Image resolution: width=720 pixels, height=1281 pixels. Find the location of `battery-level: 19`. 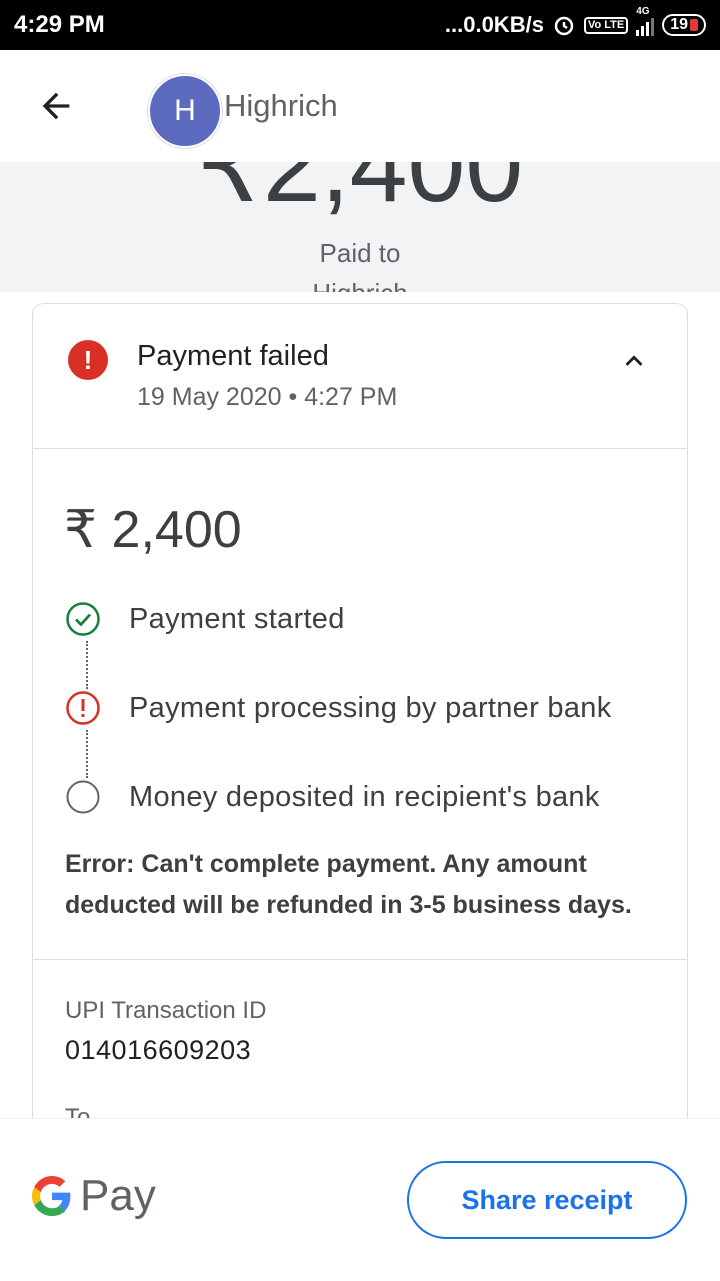

battery-level: 19 is located at coordinates (679, 24).